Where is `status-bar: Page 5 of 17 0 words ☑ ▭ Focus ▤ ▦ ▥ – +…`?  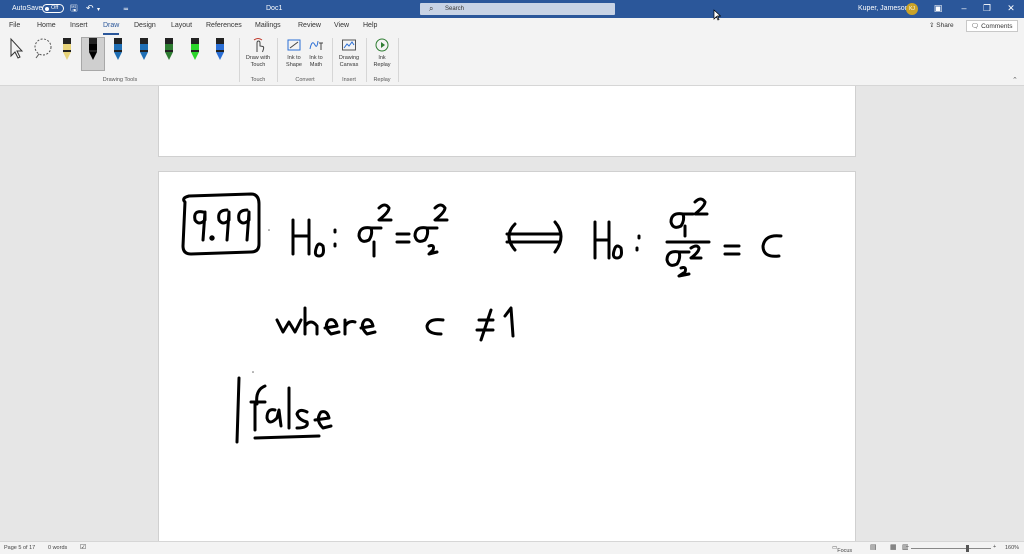
status-bar: Page 5 of 17 0 words ☑ ▭ Focus ▤ ▦ ▥ – +… is located at coordinates (512, 547).